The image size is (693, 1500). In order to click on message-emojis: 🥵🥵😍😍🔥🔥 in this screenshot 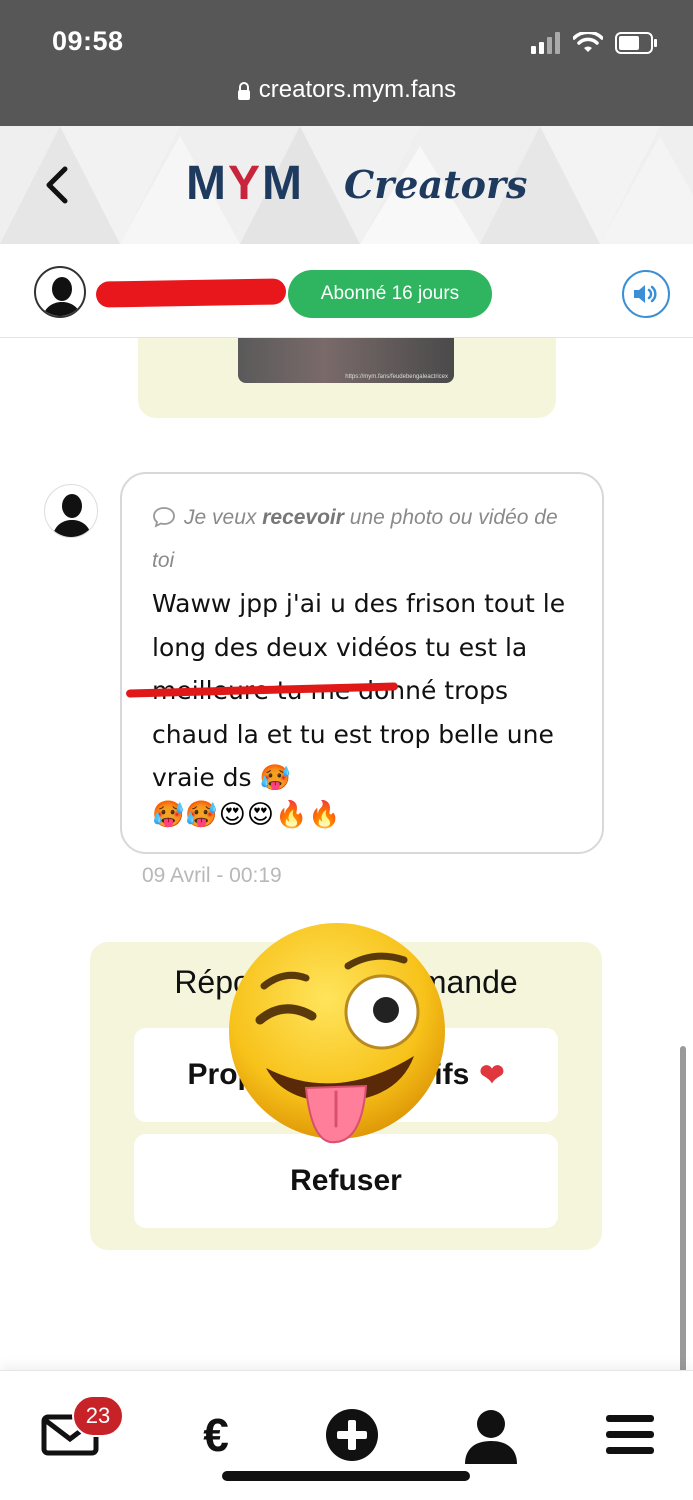, I will do `click(247, 815)`.